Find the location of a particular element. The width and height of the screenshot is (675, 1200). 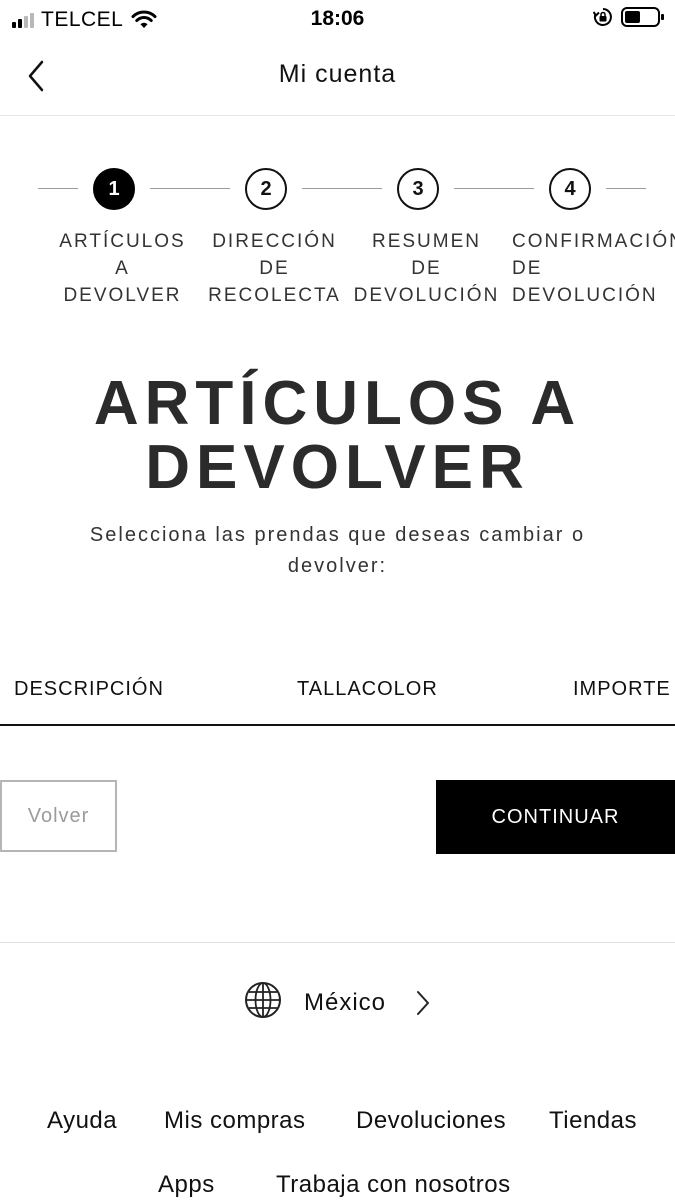

footer-link-help: Ayuda is located at coordinates (82, 1121).